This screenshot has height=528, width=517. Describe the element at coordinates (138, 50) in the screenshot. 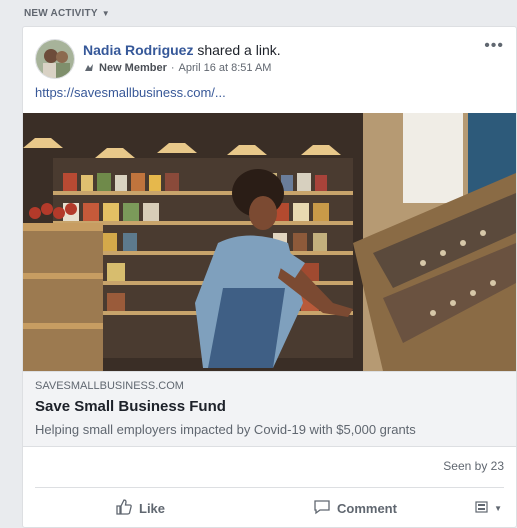

I see `author-name-link: Nadia Rodriguez` at that location.